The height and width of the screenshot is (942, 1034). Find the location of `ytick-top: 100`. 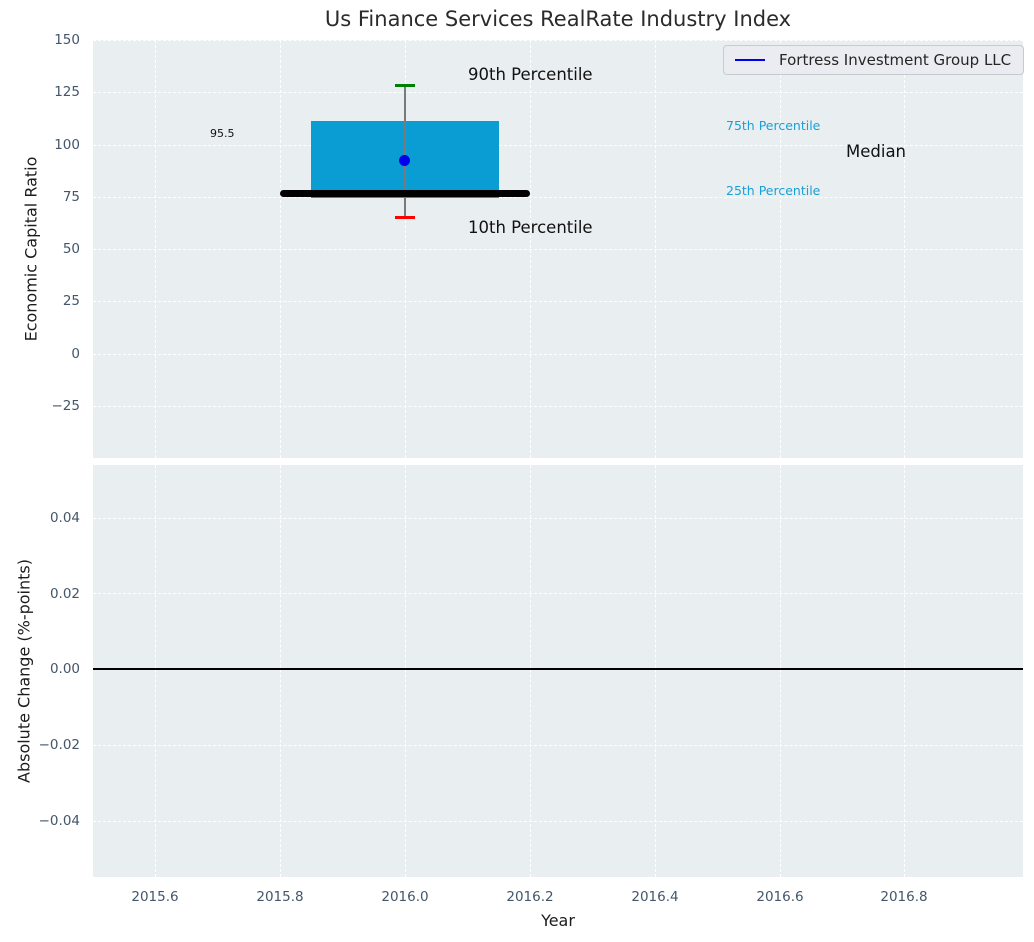

ytick-top: 100 is located at coordinates (67, 144).